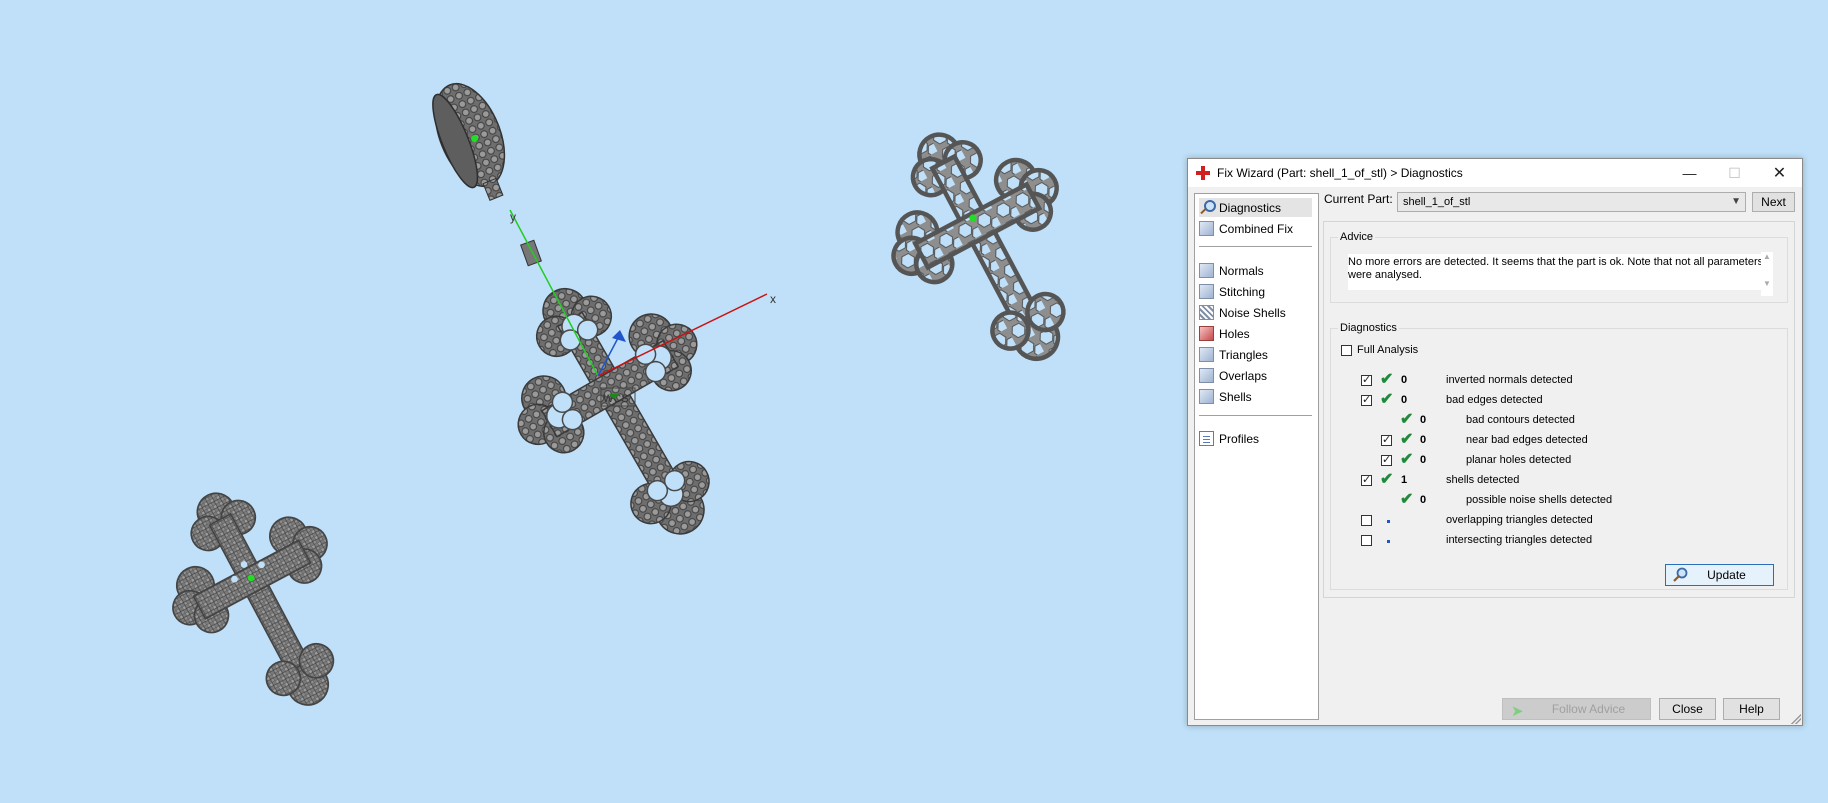  I want to click on planar-holes-checkbox, so click(1386, 459).